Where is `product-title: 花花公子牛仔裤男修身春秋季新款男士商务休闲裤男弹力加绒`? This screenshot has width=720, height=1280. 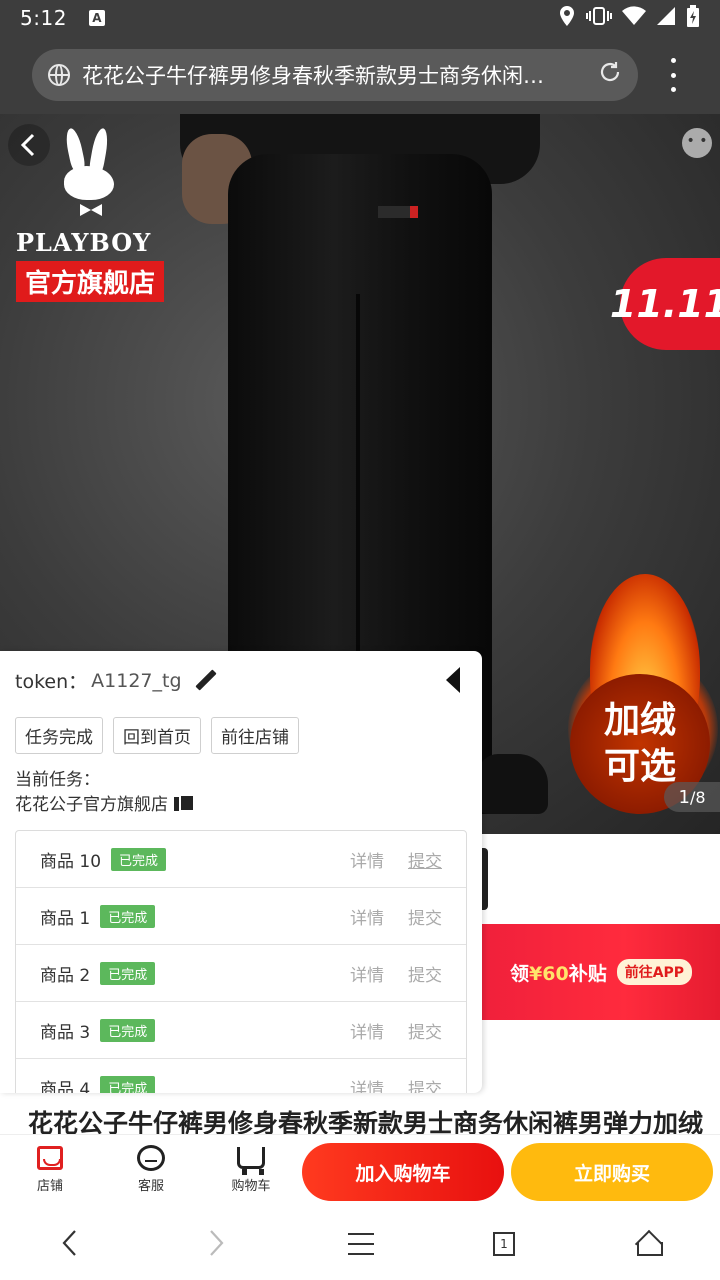 product-title: 花花公子牛仔裤男修身春秋季新款男士商务休闲裤男弹力加绒 is located at coordinates (366, 1123).